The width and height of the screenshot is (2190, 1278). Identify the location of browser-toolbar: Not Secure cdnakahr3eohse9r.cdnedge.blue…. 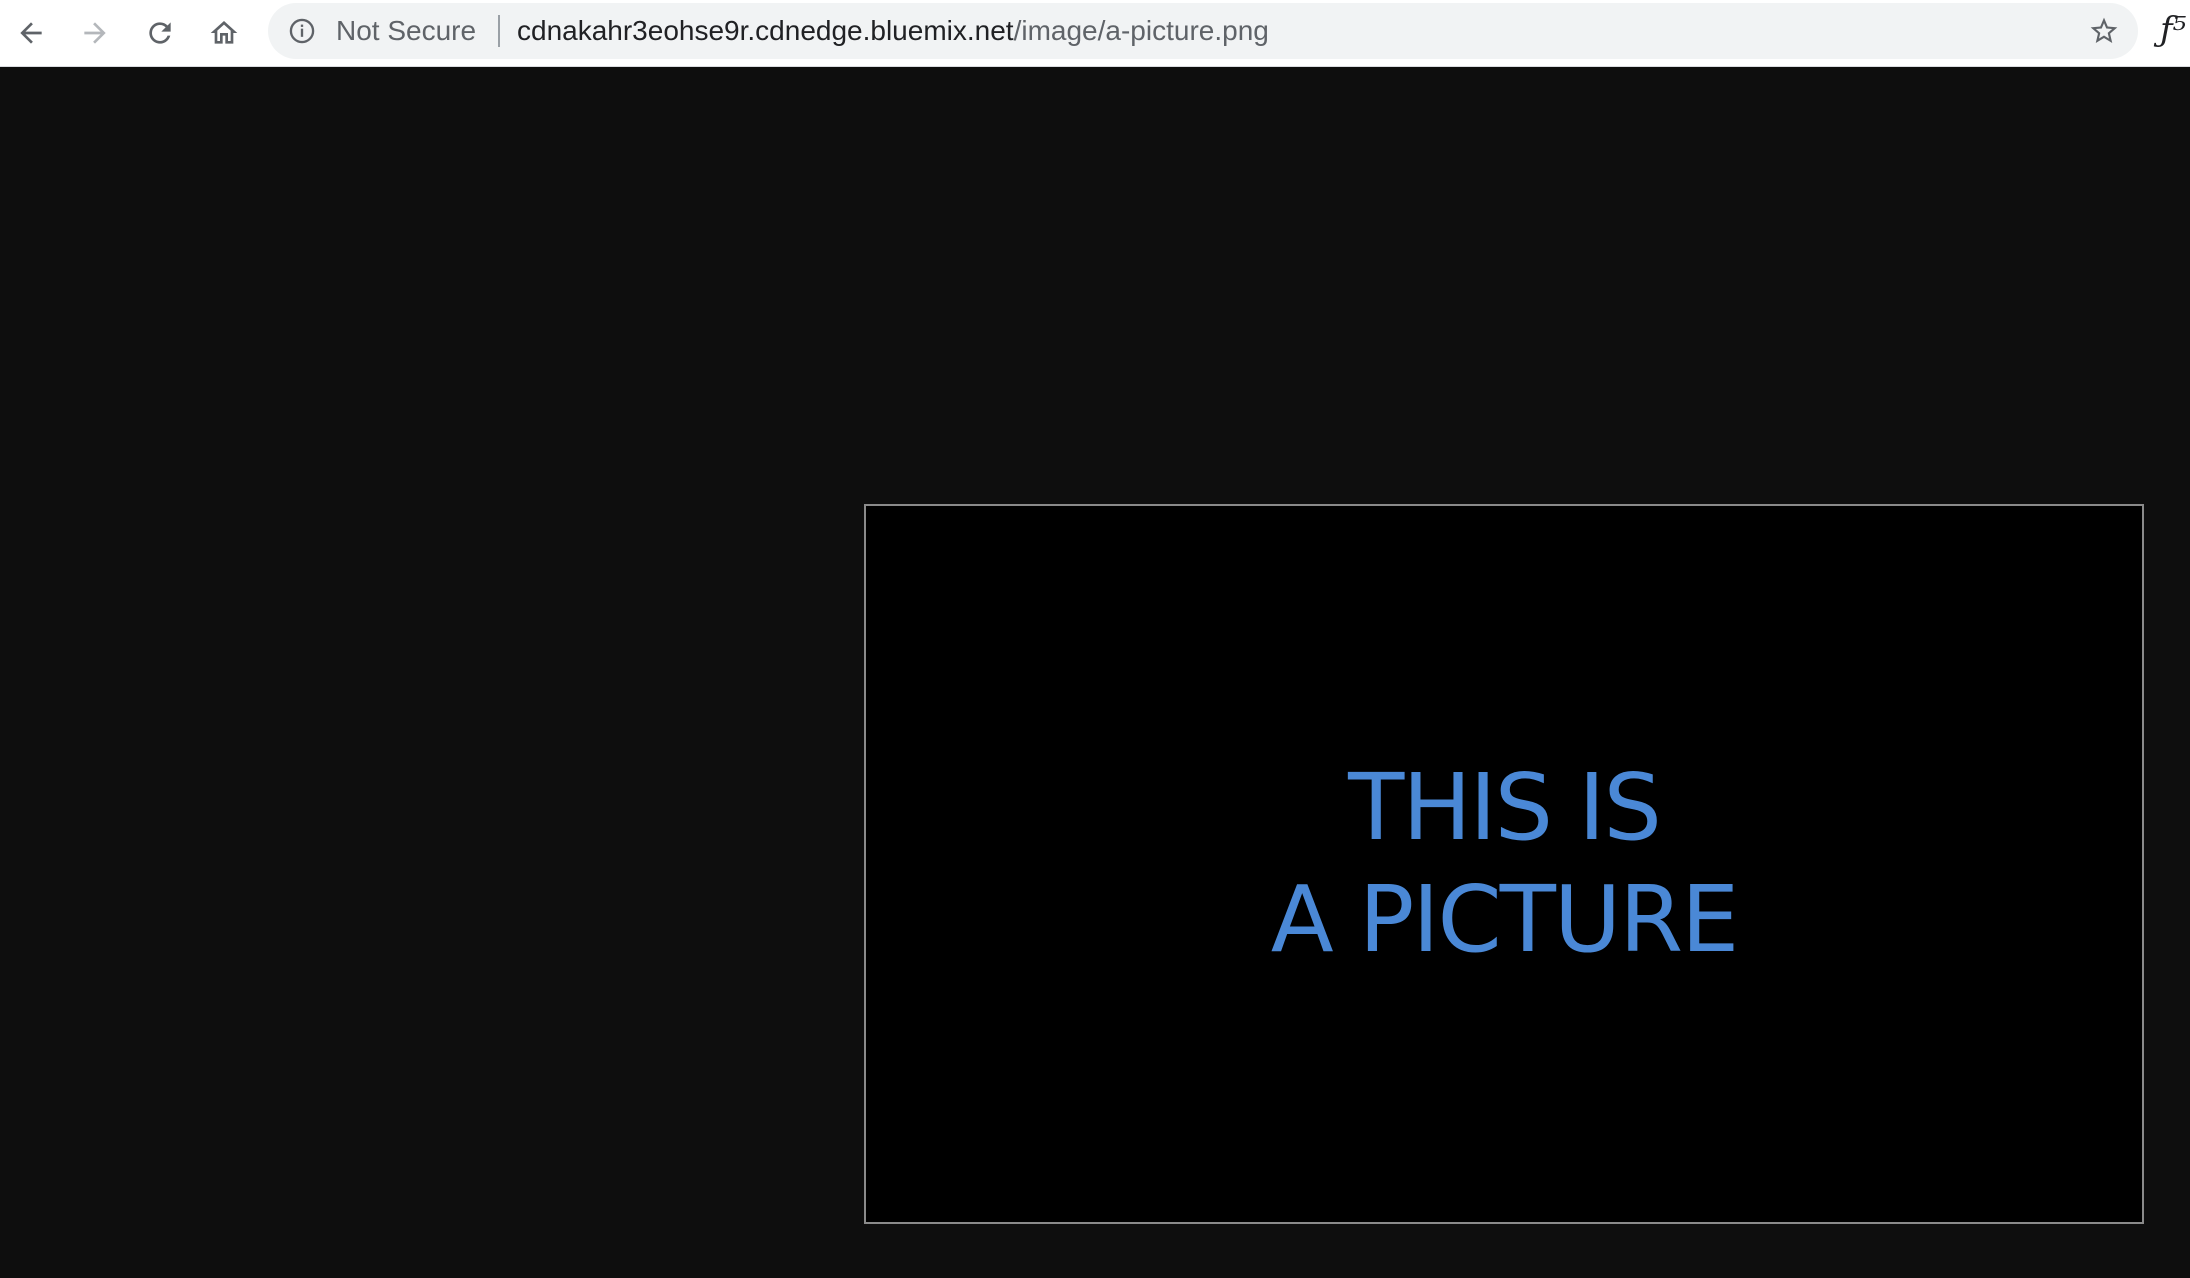
(1095, 33).